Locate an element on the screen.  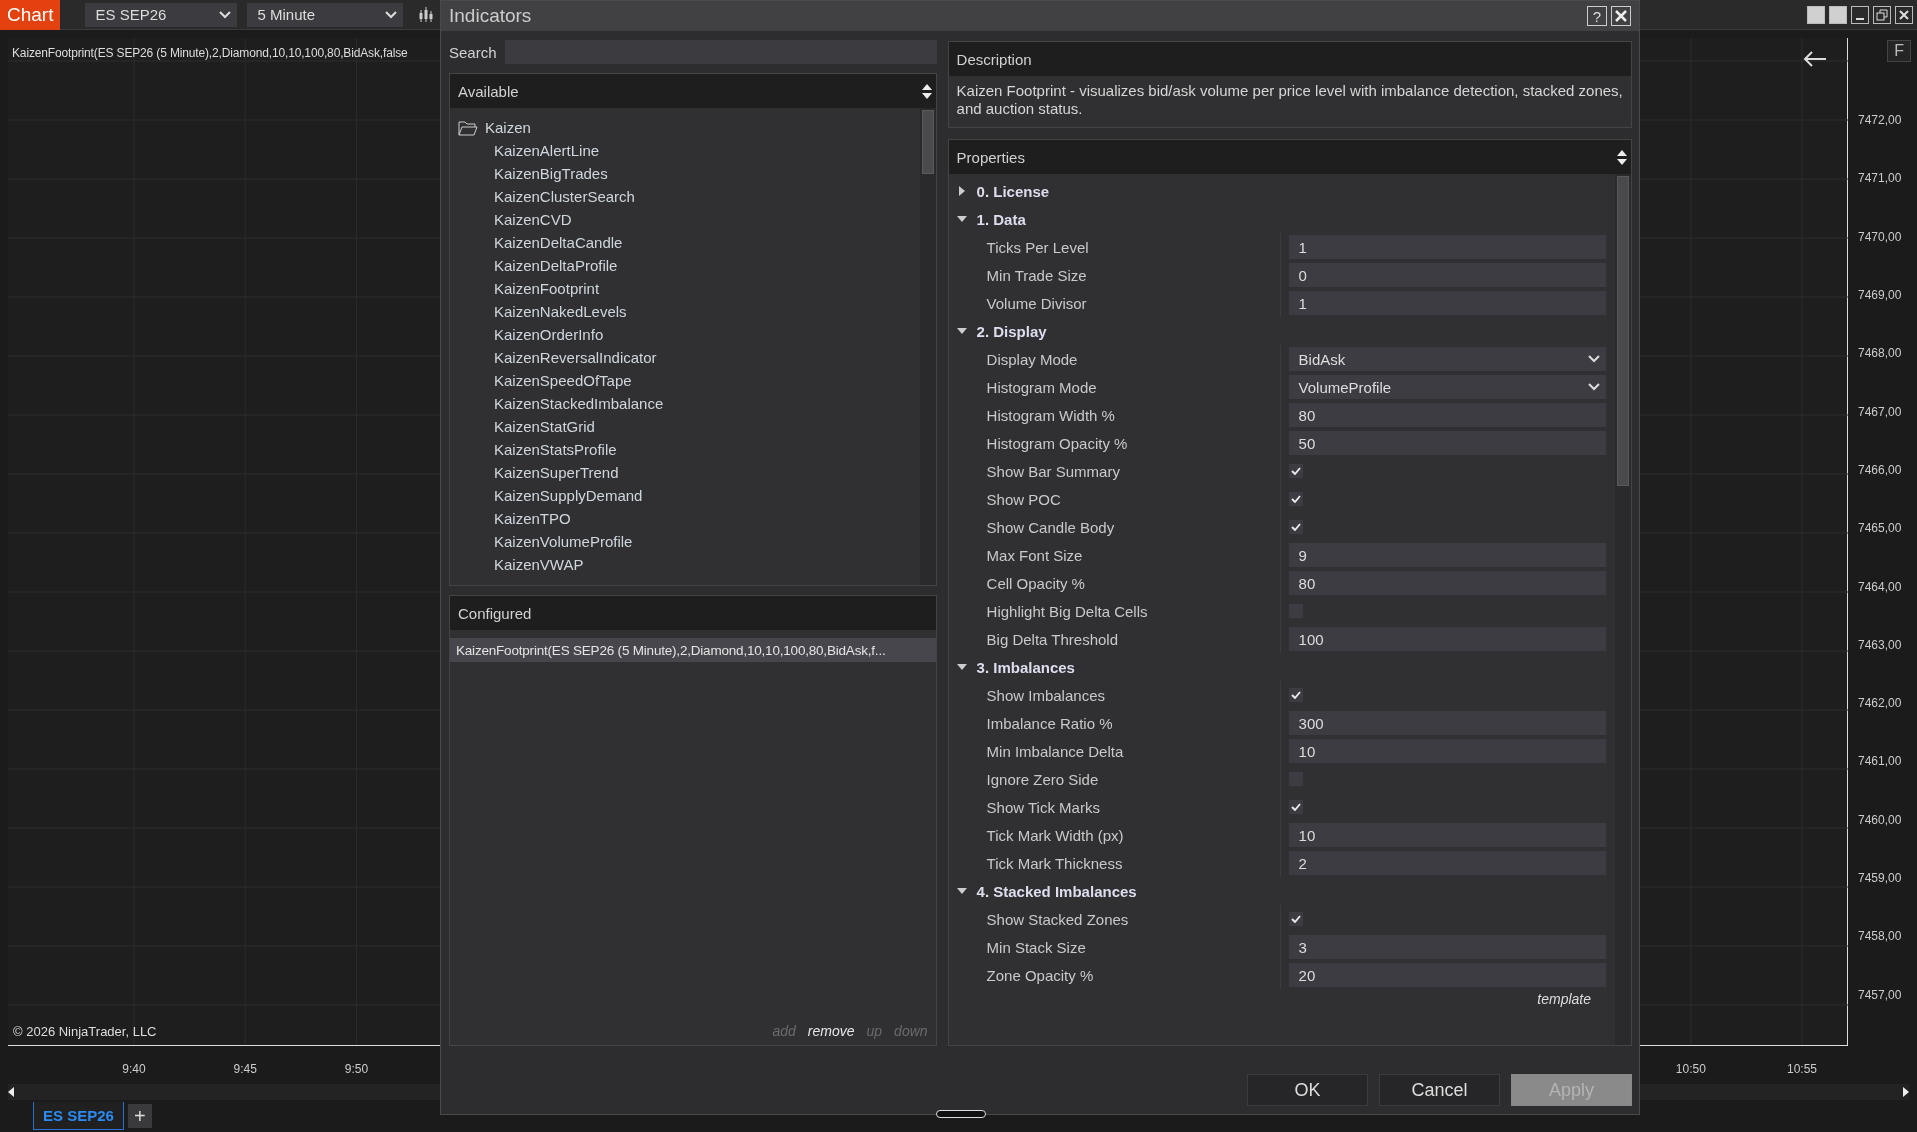
indicator-item: KaizenTPO is located at coordinates (532, 518).